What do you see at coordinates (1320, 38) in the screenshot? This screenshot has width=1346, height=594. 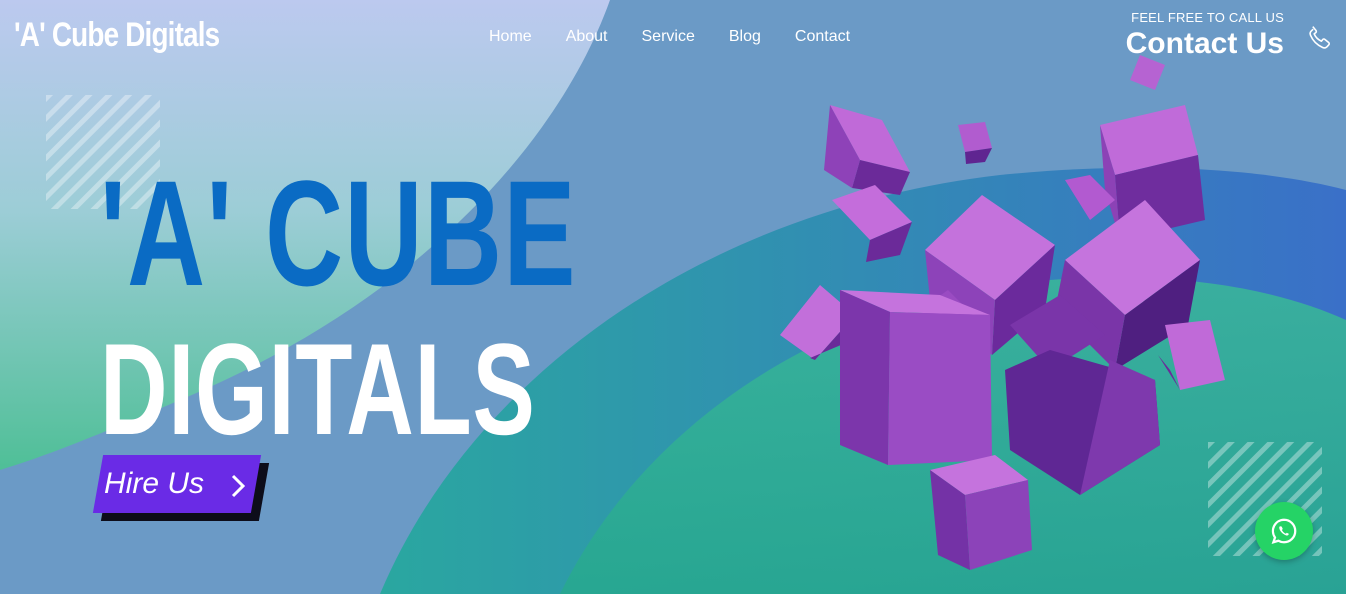 I see `phone-icon` at bounding box center [1320, 38].